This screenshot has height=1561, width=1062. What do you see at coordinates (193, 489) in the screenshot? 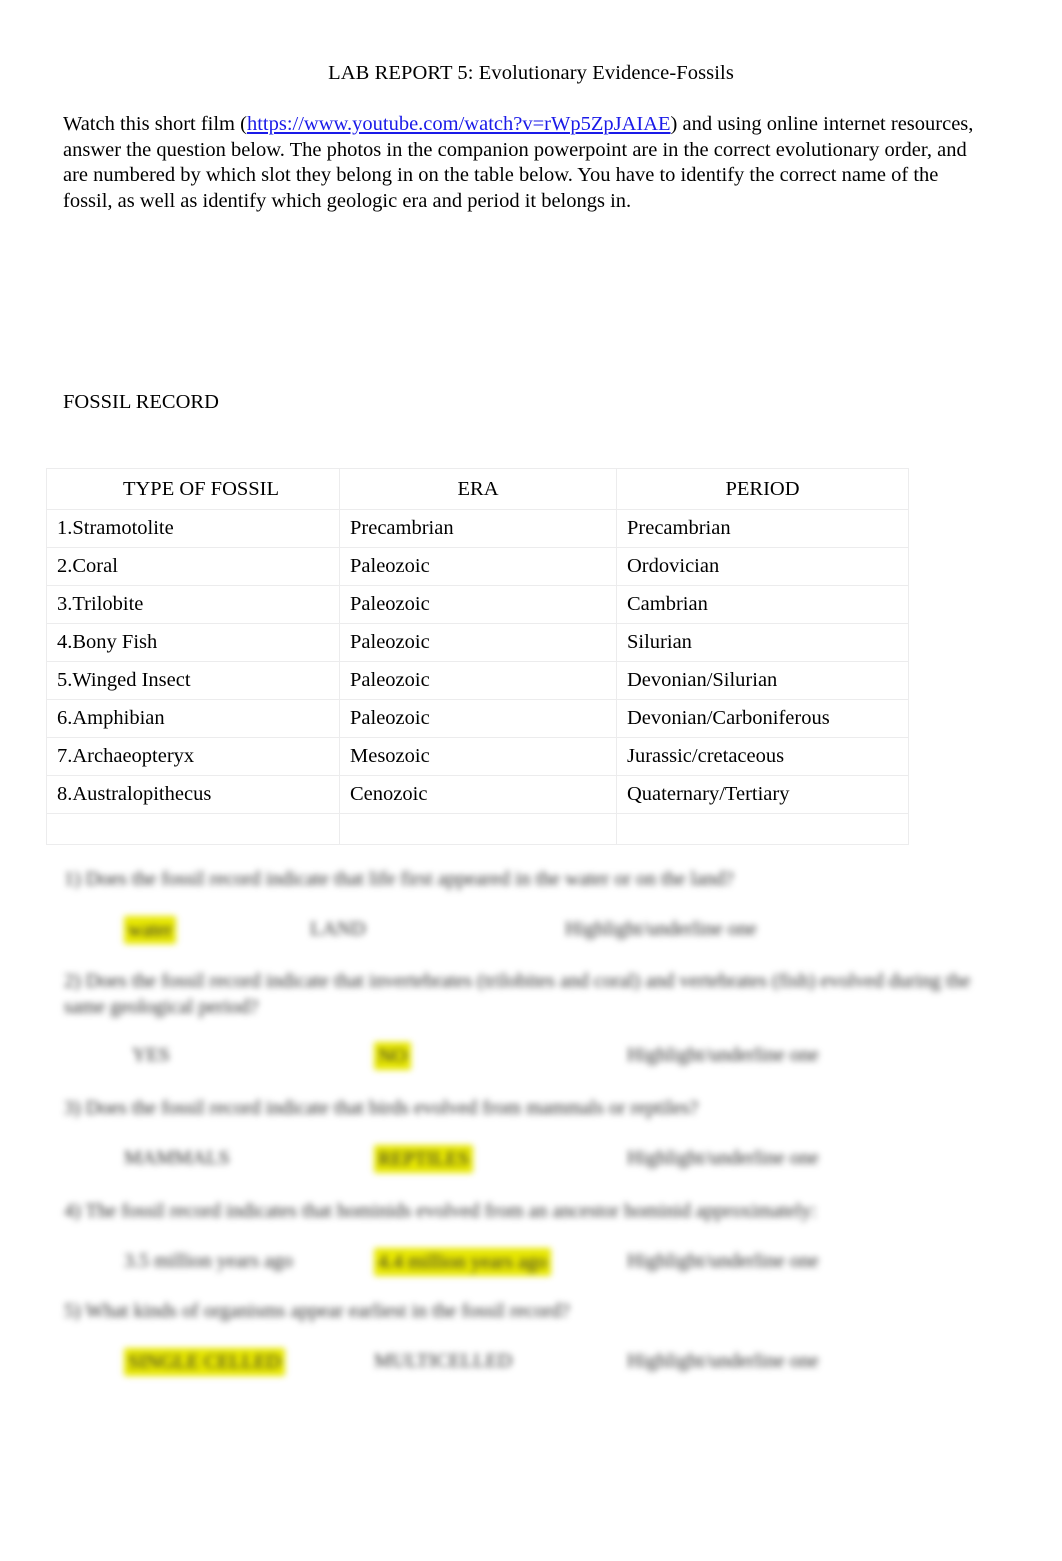
I see `column-header-type-of-fossil: TYPE OF FOSSIL` at bounding box center [193, 489].